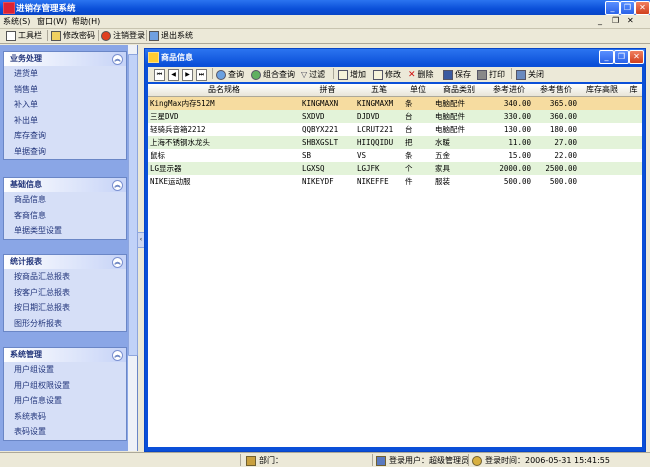  Describe the element at coordinates (459, 90) in the screenshot. I see `column-header-category: 商品类别` at that location.